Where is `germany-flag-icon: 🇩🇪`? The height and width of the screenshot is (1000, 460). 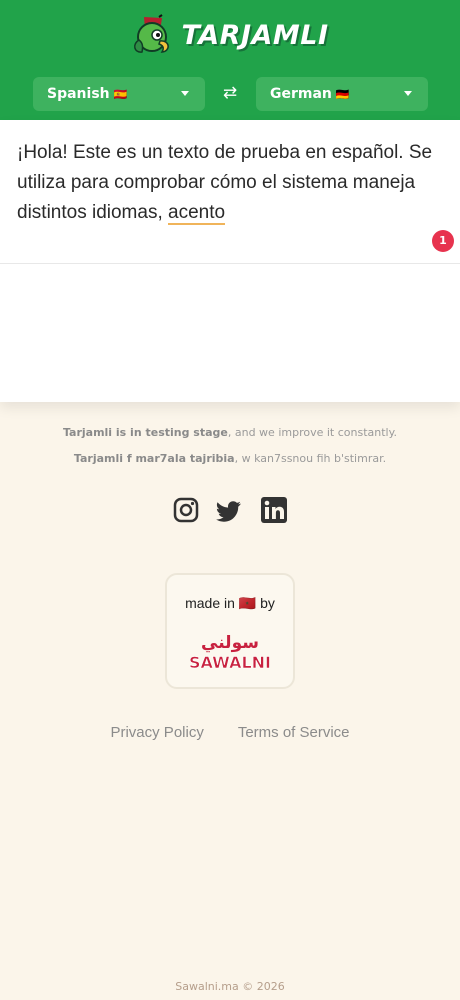
germany-flag-icon: 🇩🇪 is located at coordinates (342, 94).